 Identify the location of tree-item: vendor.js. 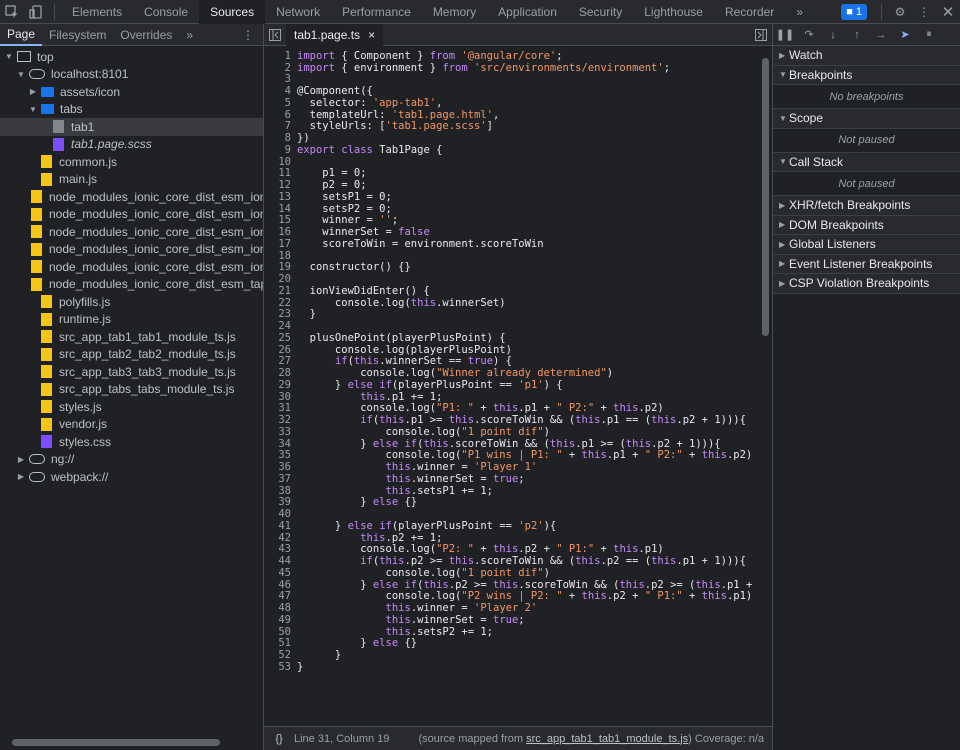
(131, 425).